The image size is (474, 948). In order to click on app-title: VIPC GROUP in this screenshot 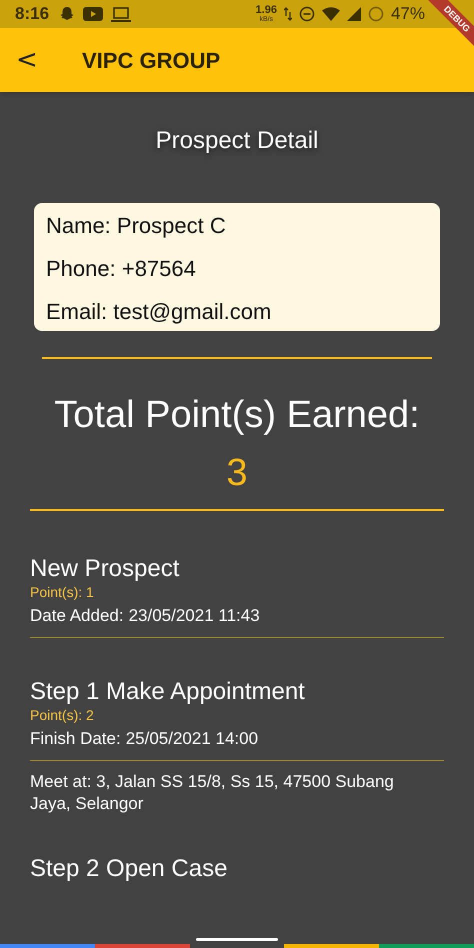, I will do `click(151, 60)`.